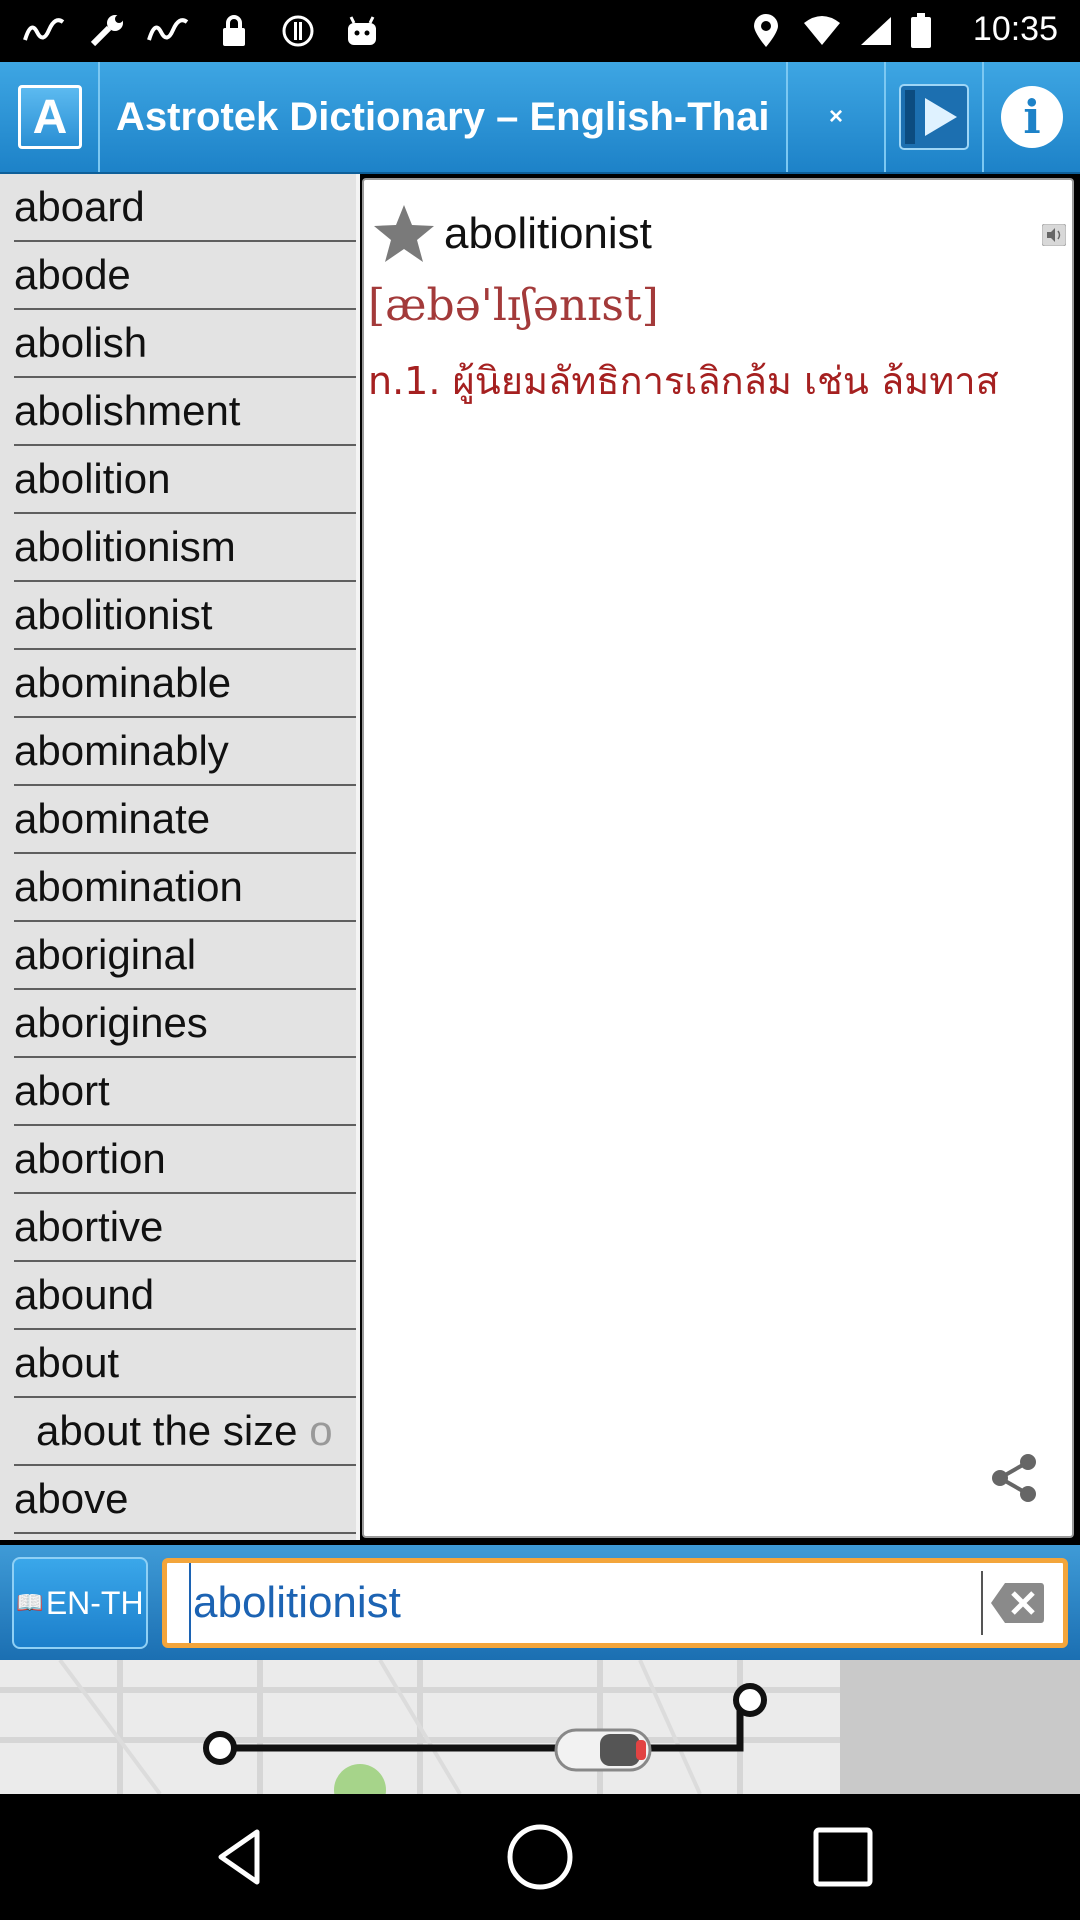 The height and width of the screenshot is (1920, 1080). I want to click on word-list-item-label: abolish, so click(81, 342).